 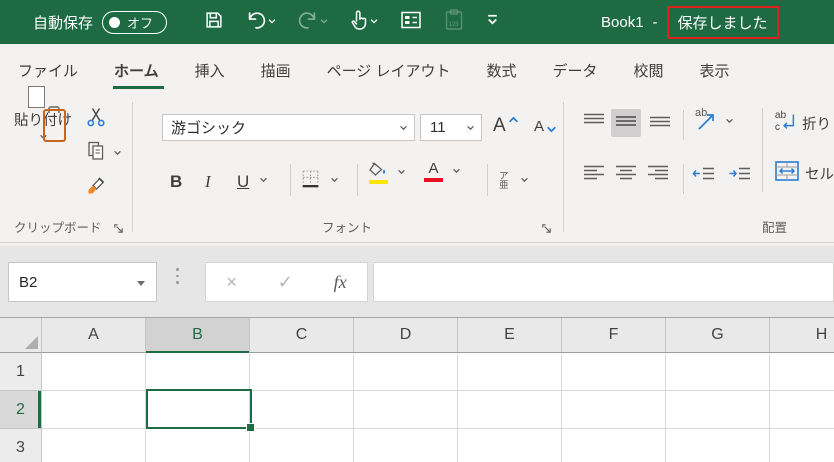 I want to click on shrink-font-icon: A, so click(x=539, y=126).